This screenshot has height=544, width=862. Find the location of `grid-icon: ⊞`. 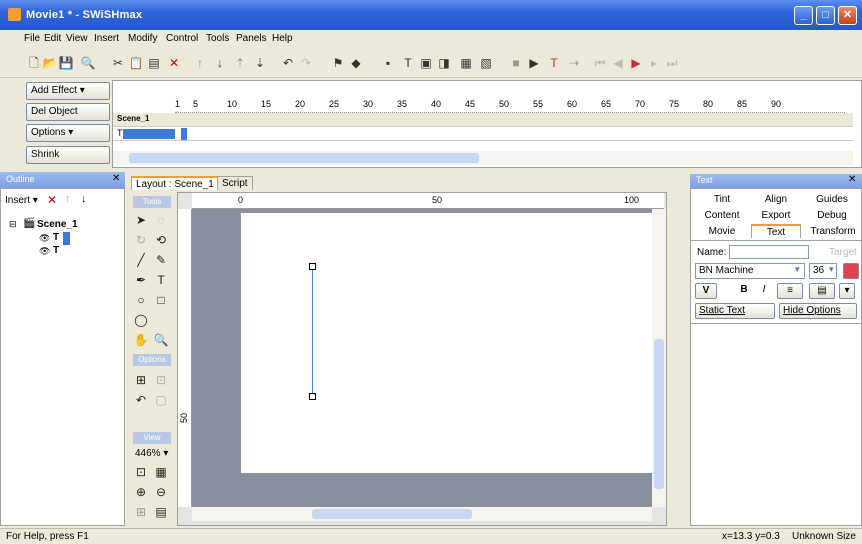

grid-icon: ⊞ is located at coordinates (141, 512).